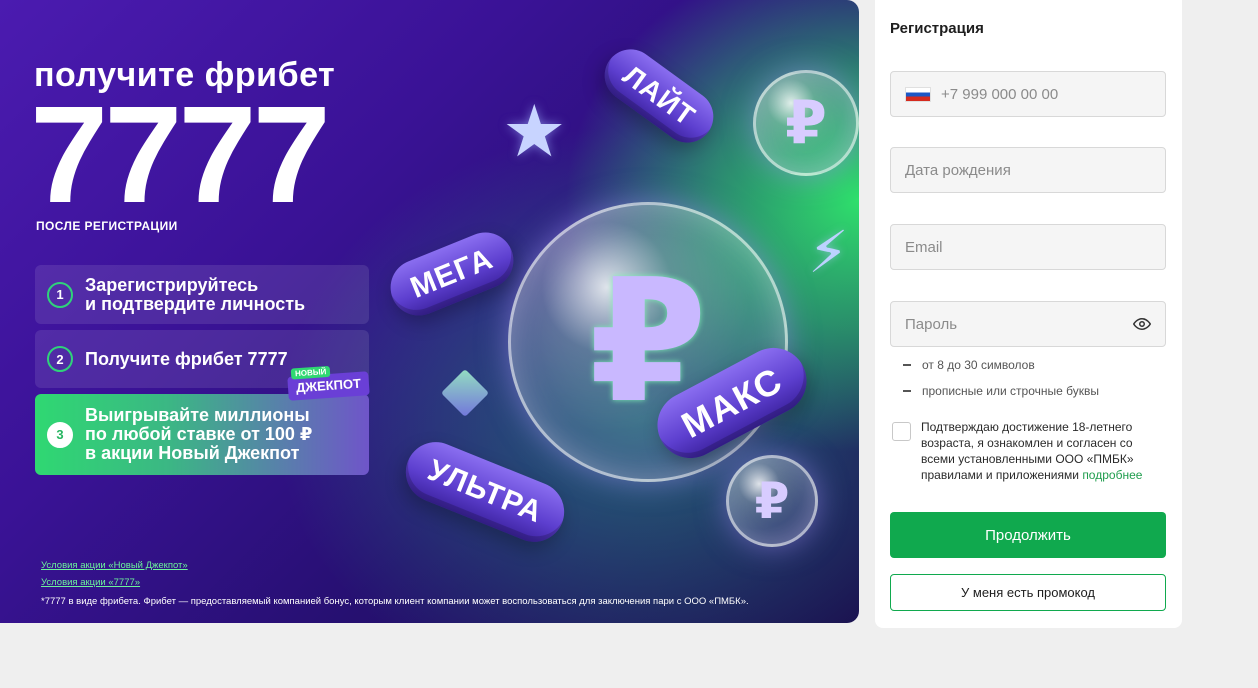  Describe the element at coordinates (918, 94) in the screenshot. I see `russia-flag-icon` at that location.